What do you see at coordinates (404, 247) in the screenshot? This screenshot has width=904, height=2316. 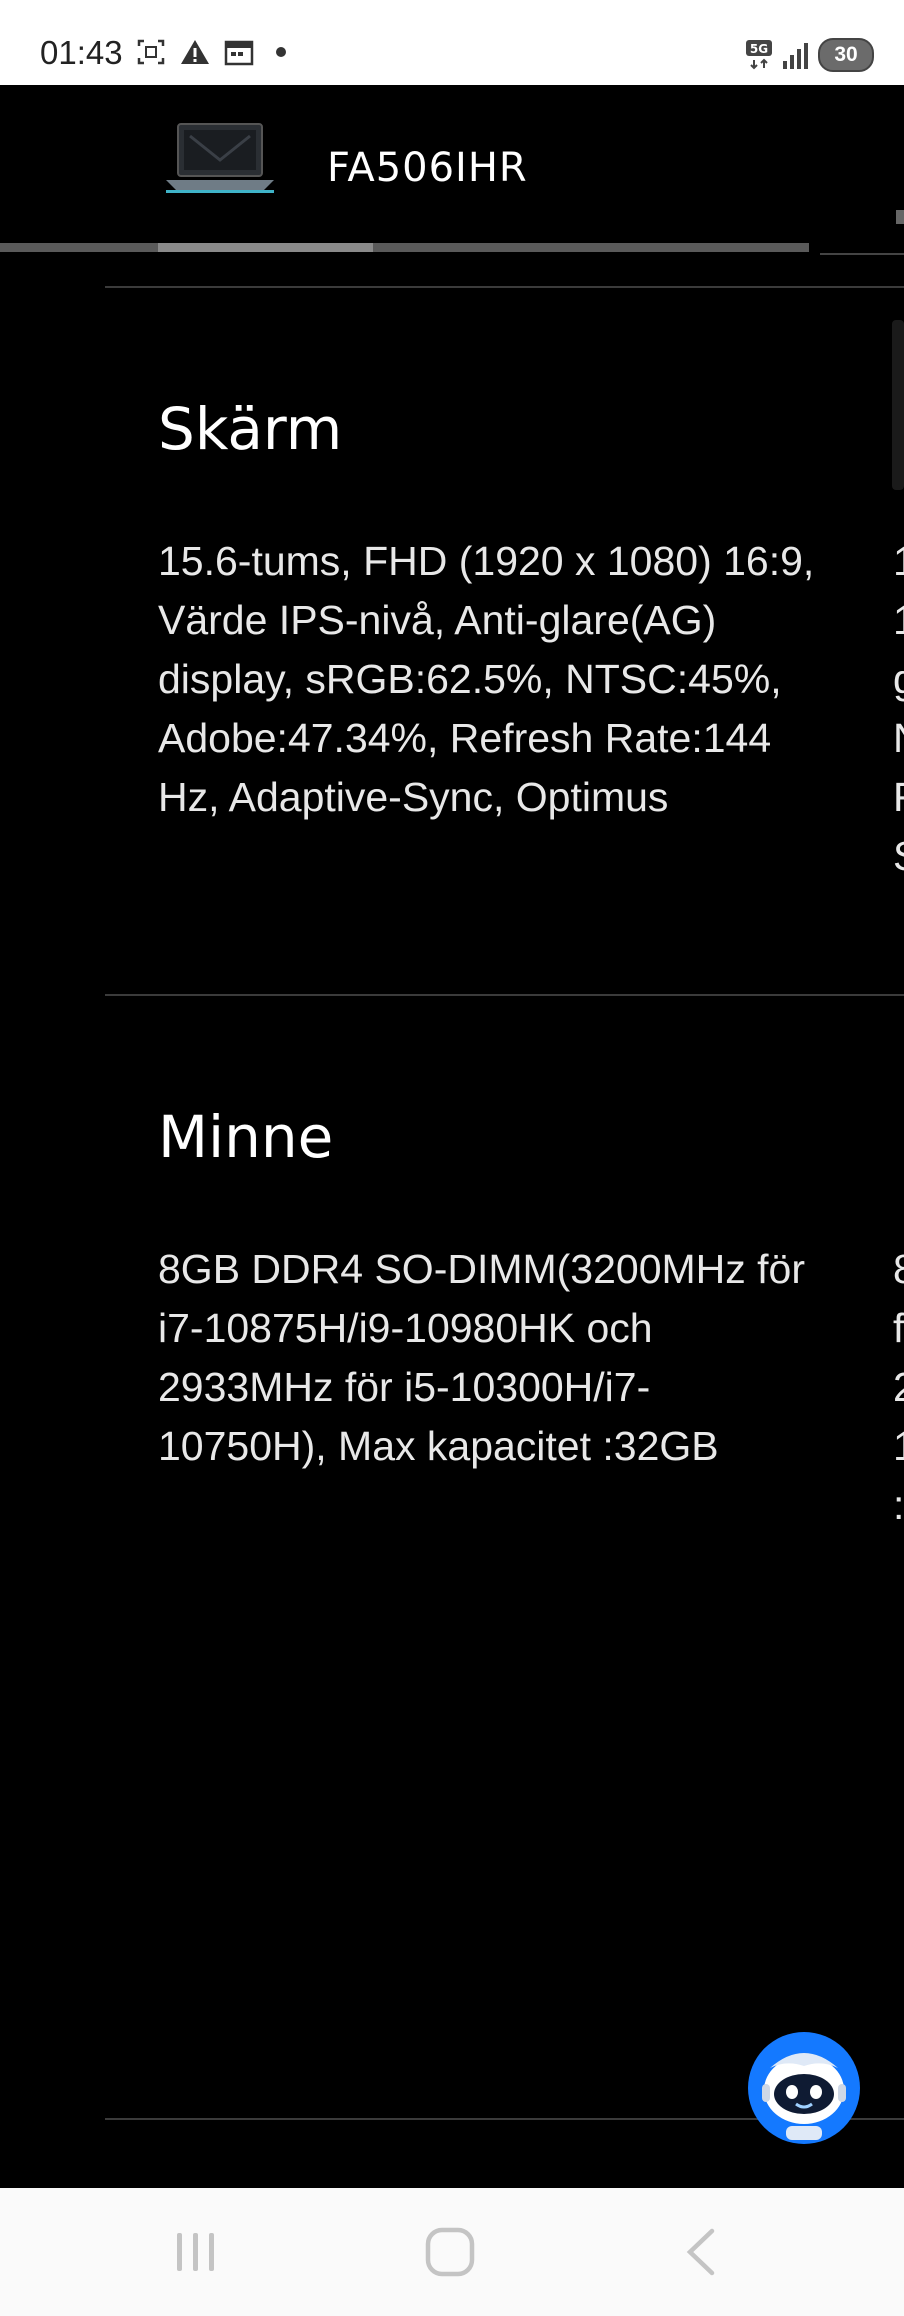 I see `carousel-progress-track` at bounding box center [404, 247].